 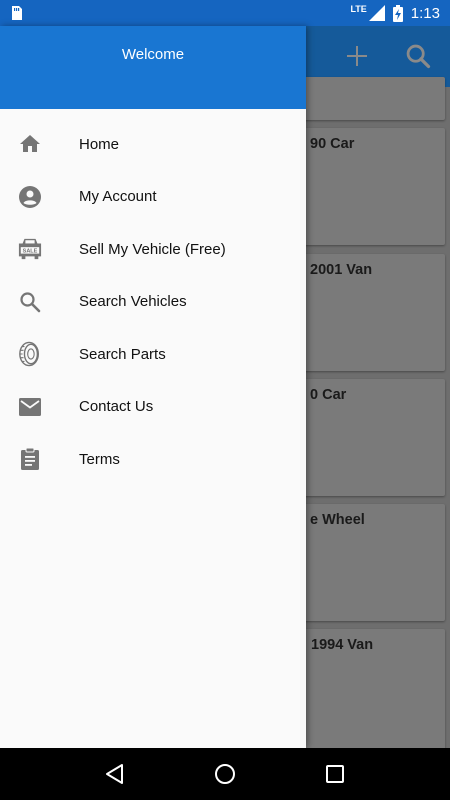 I want to click on battery-charging-icon, so click(x=397, y=13).